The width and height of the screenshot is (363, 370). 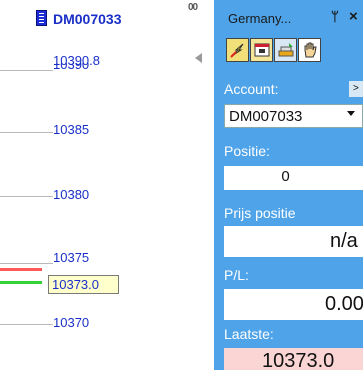 What do you see at coordinates (344, 241) in the screenshot?
I see `prijs-positie-value: n/a` at bounding box center [344, 241].